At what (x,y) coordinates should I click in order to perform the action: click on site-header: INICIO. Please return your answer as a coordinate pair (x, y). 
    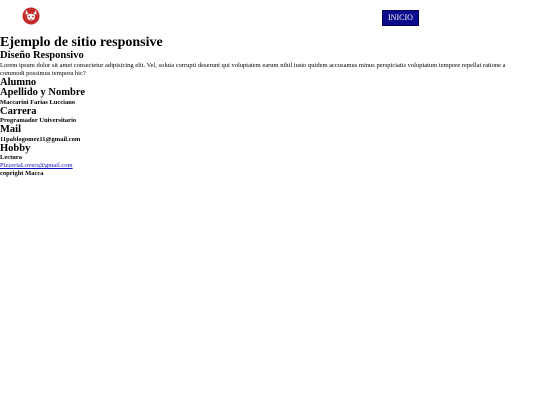
    Looking at the image, I should click on (270, 16).